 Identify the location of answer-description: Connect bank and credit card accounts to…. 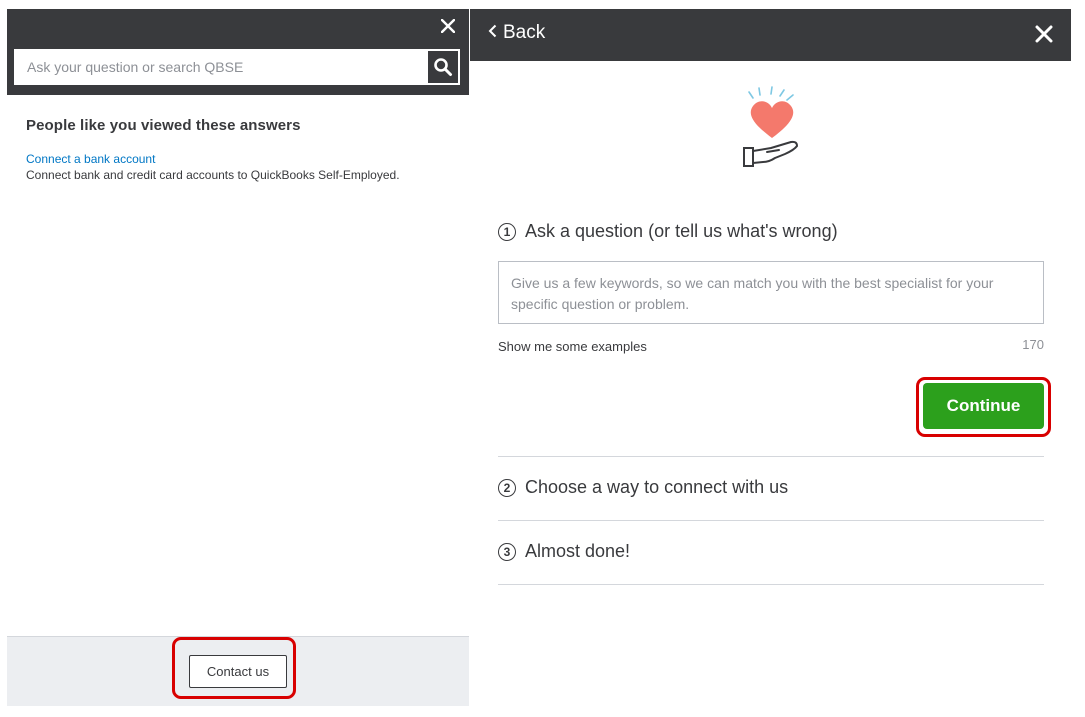
(213, 175).